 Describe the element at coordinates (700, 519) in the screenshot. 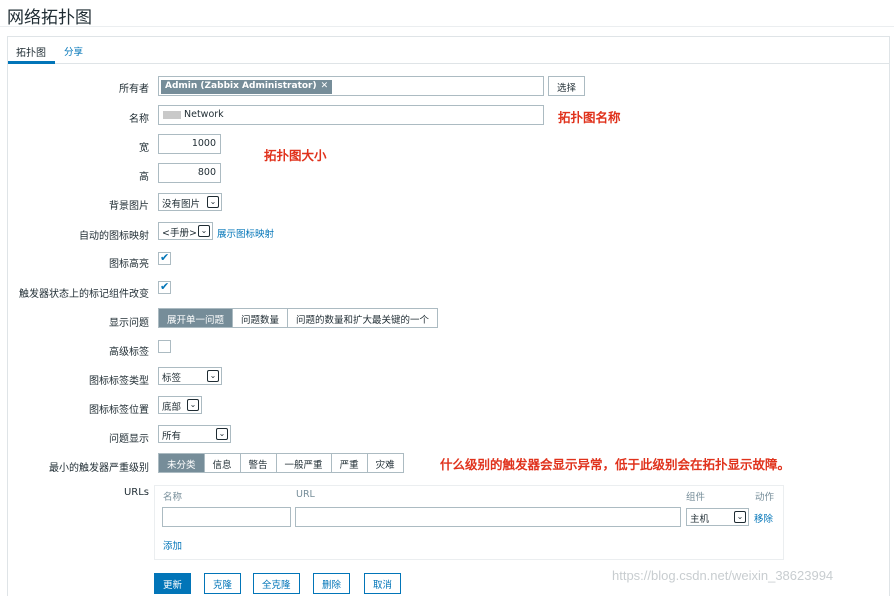

I see `url-element-select-value: 主机` at that location.